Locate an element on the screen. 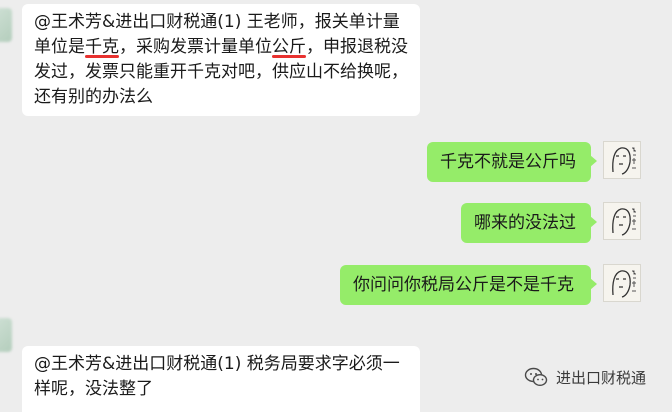 The height and width of the screenshot is (412, 672). official-account-watermark: 进出口财税通 is located at coordinates (585, 377).